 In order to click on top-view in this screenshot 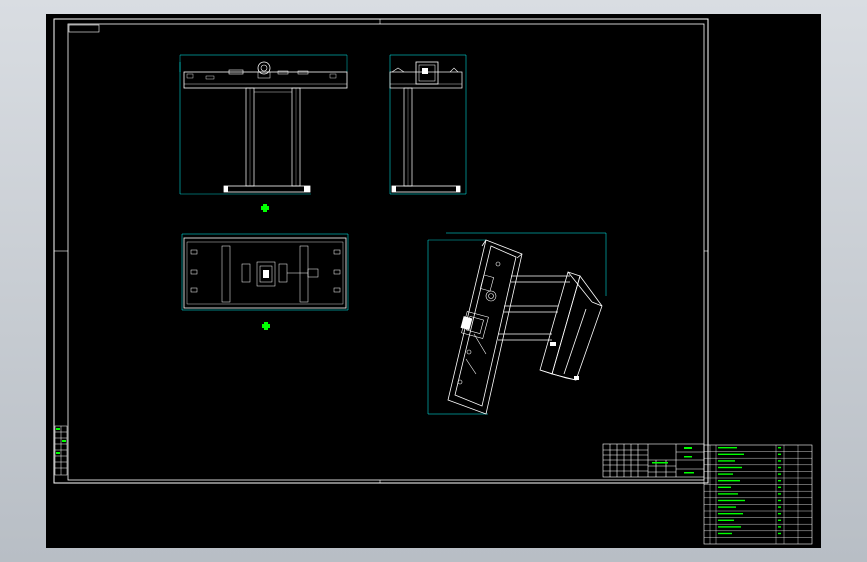, I will do `click(265, 281)`.